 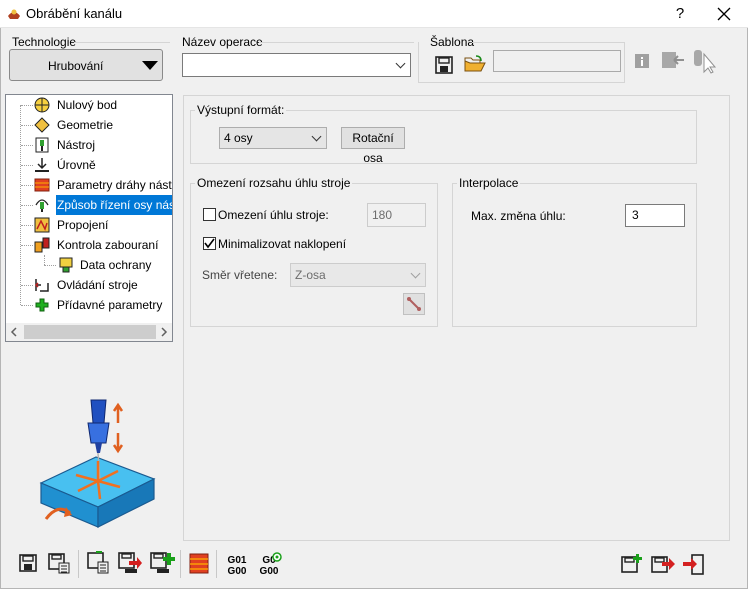 What do you see at coordinates (663, 564) in the screenshot?
I see `save-forward-icon` at bounding box center [663, 564].